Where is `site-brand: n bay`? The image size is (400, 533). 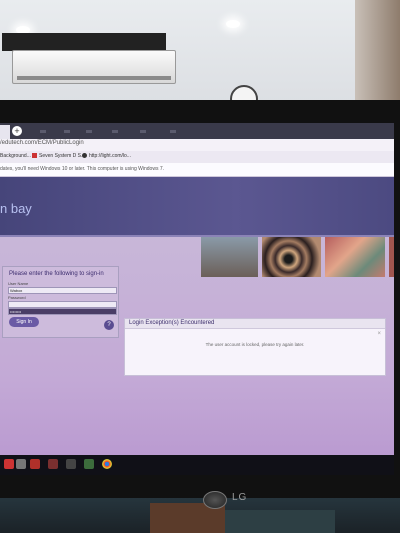
site-brand: n bay is located at coordinates (16, 208).